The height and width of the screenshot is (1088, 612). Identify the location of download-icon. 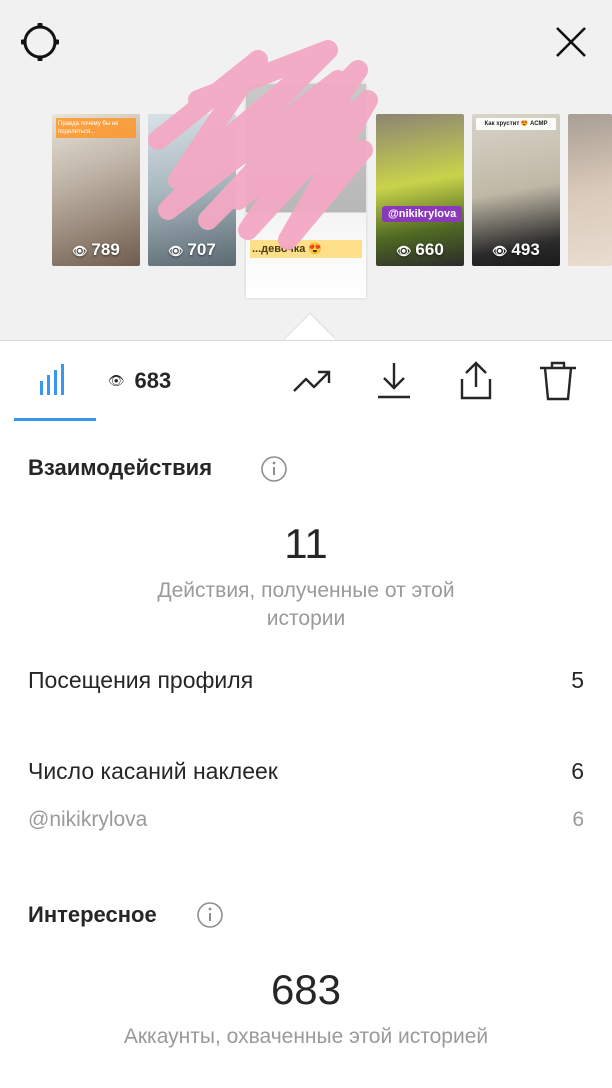
(394, 381).